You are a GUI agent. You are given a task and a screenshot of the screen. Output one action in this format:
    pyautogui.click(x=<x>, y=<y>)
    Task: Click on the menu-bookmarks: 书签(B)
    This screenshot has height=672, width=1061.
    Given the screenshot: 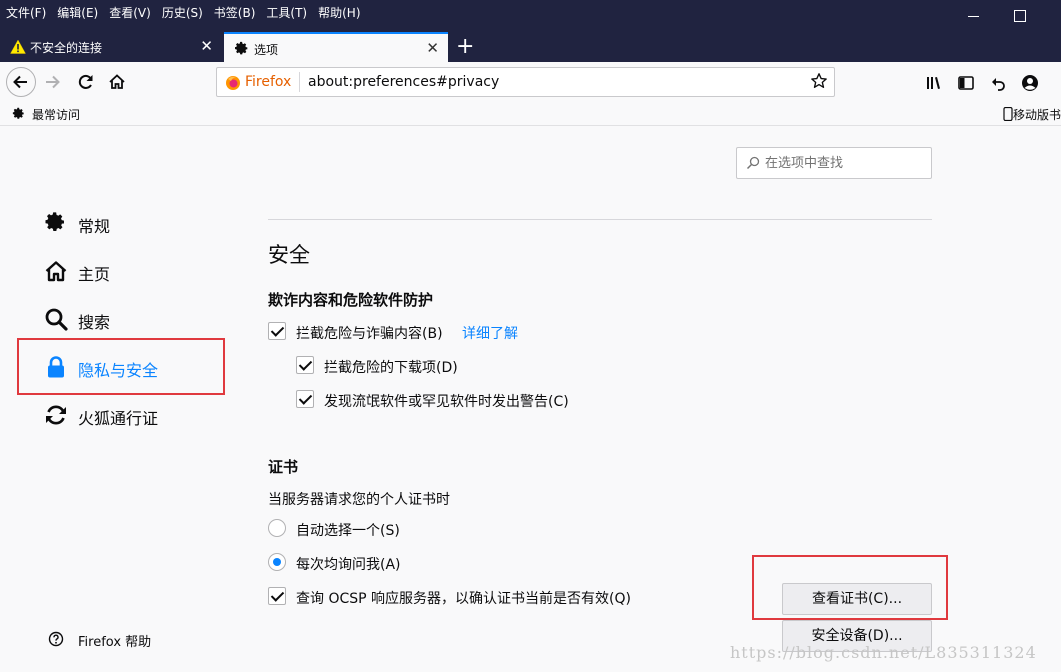 What is the action you would take?
    pyautogui.click(x=235, y=12)
    